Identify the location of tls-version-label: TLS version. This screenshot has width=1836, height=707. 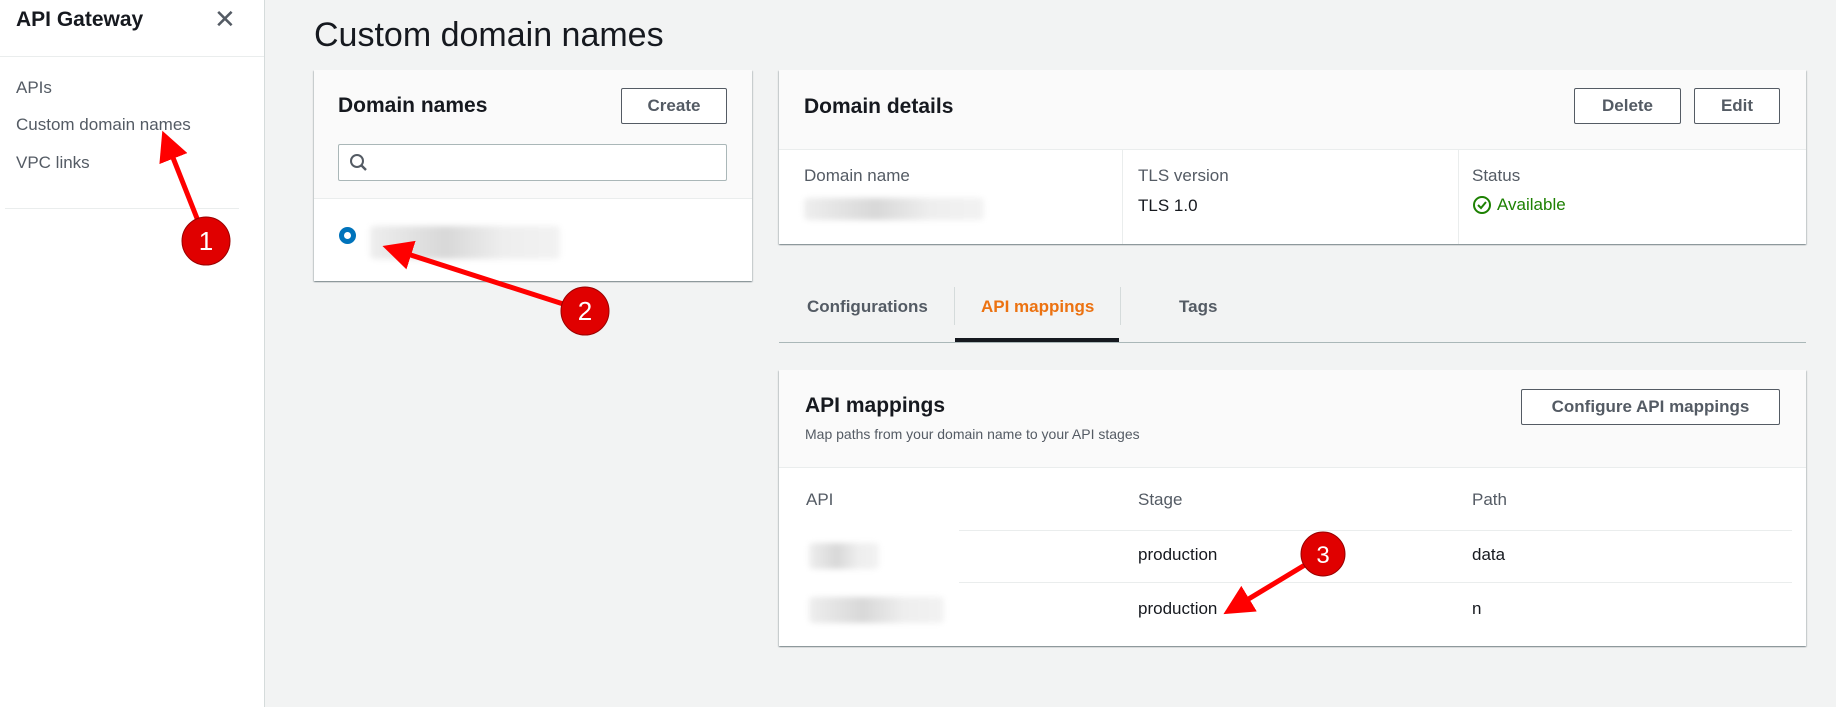
(1183, 175).